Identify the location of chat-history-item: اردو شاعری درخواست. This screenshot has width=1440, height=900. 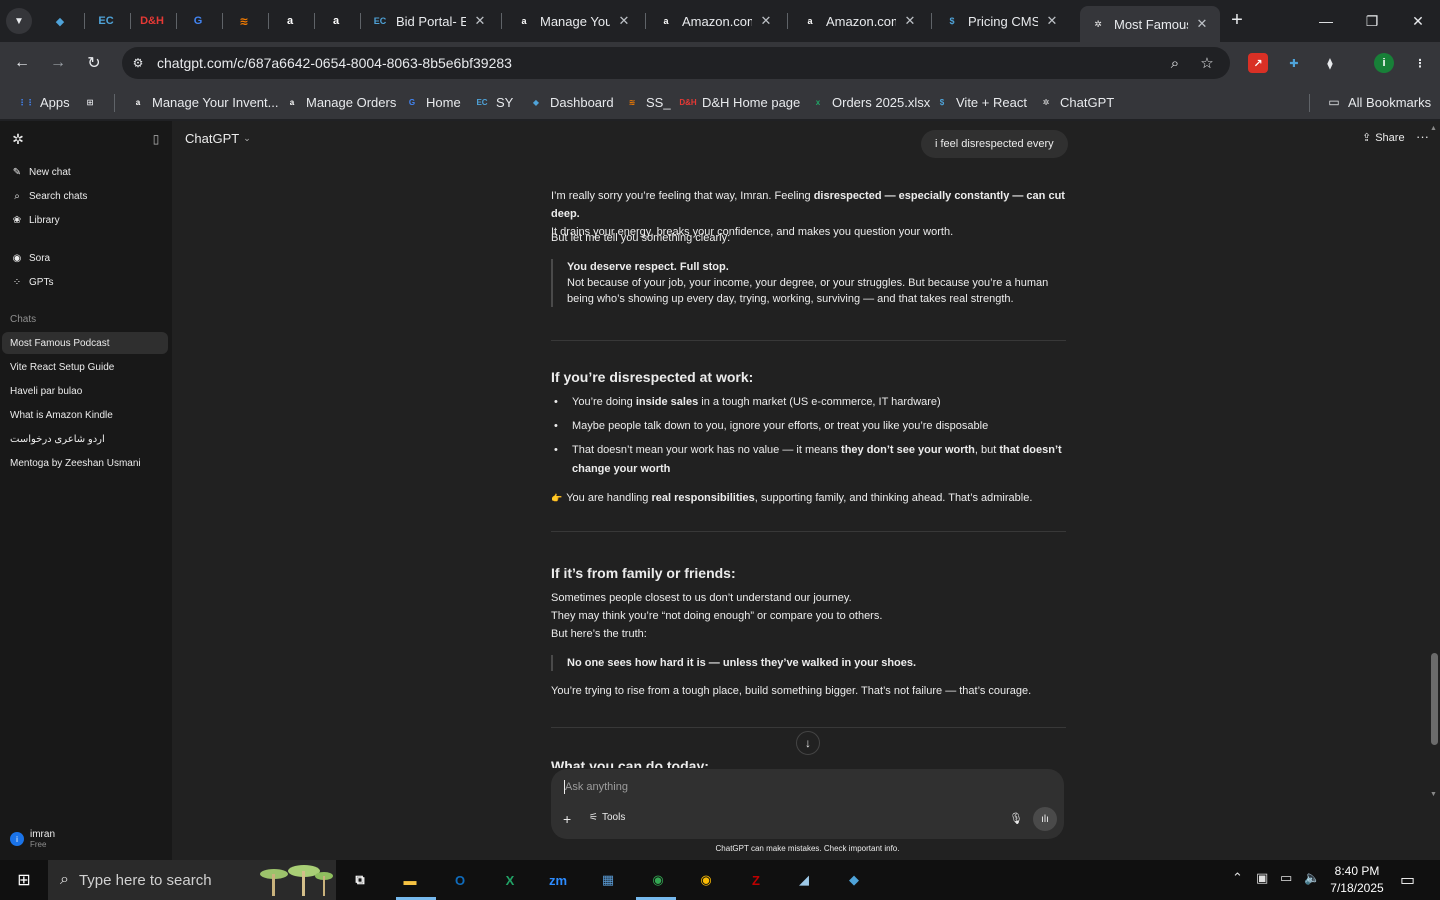
(85, 439).